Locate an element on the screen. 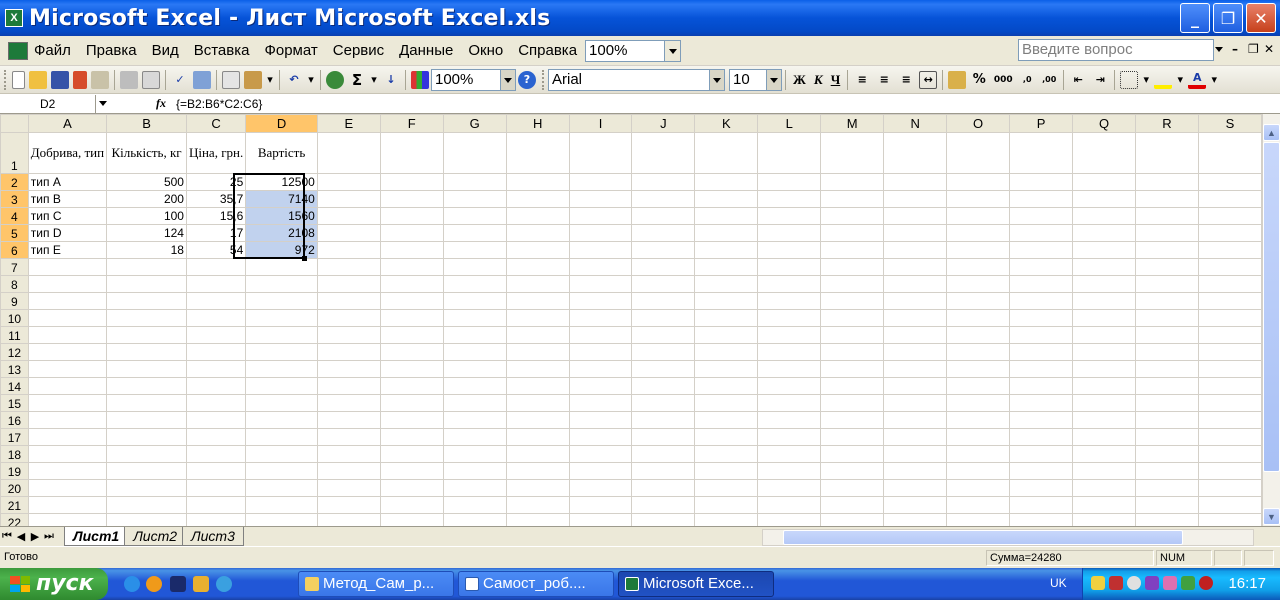 This screenshot has height=600, width=1280. column-header-h: H is located at coordinates (537, 123).